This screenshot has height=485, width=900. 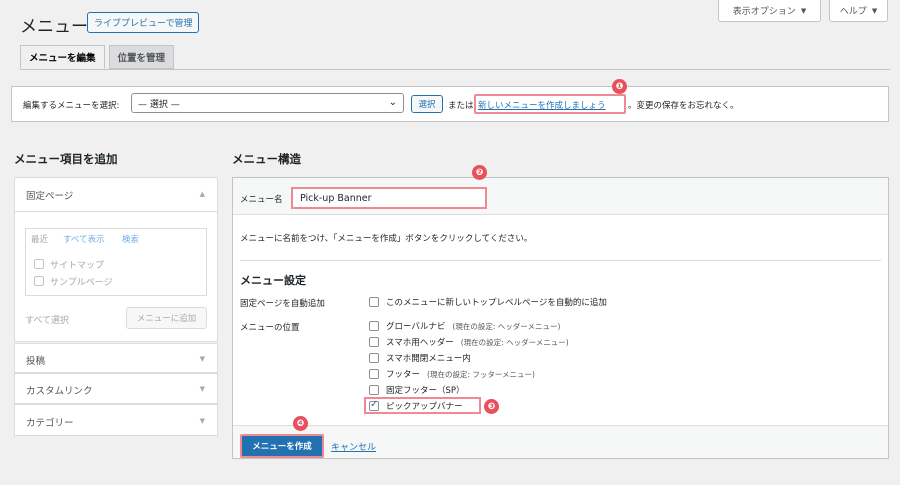 I want to click on accordion-custom-links: カスタムリンク ▼, so click(x=116, y=388).